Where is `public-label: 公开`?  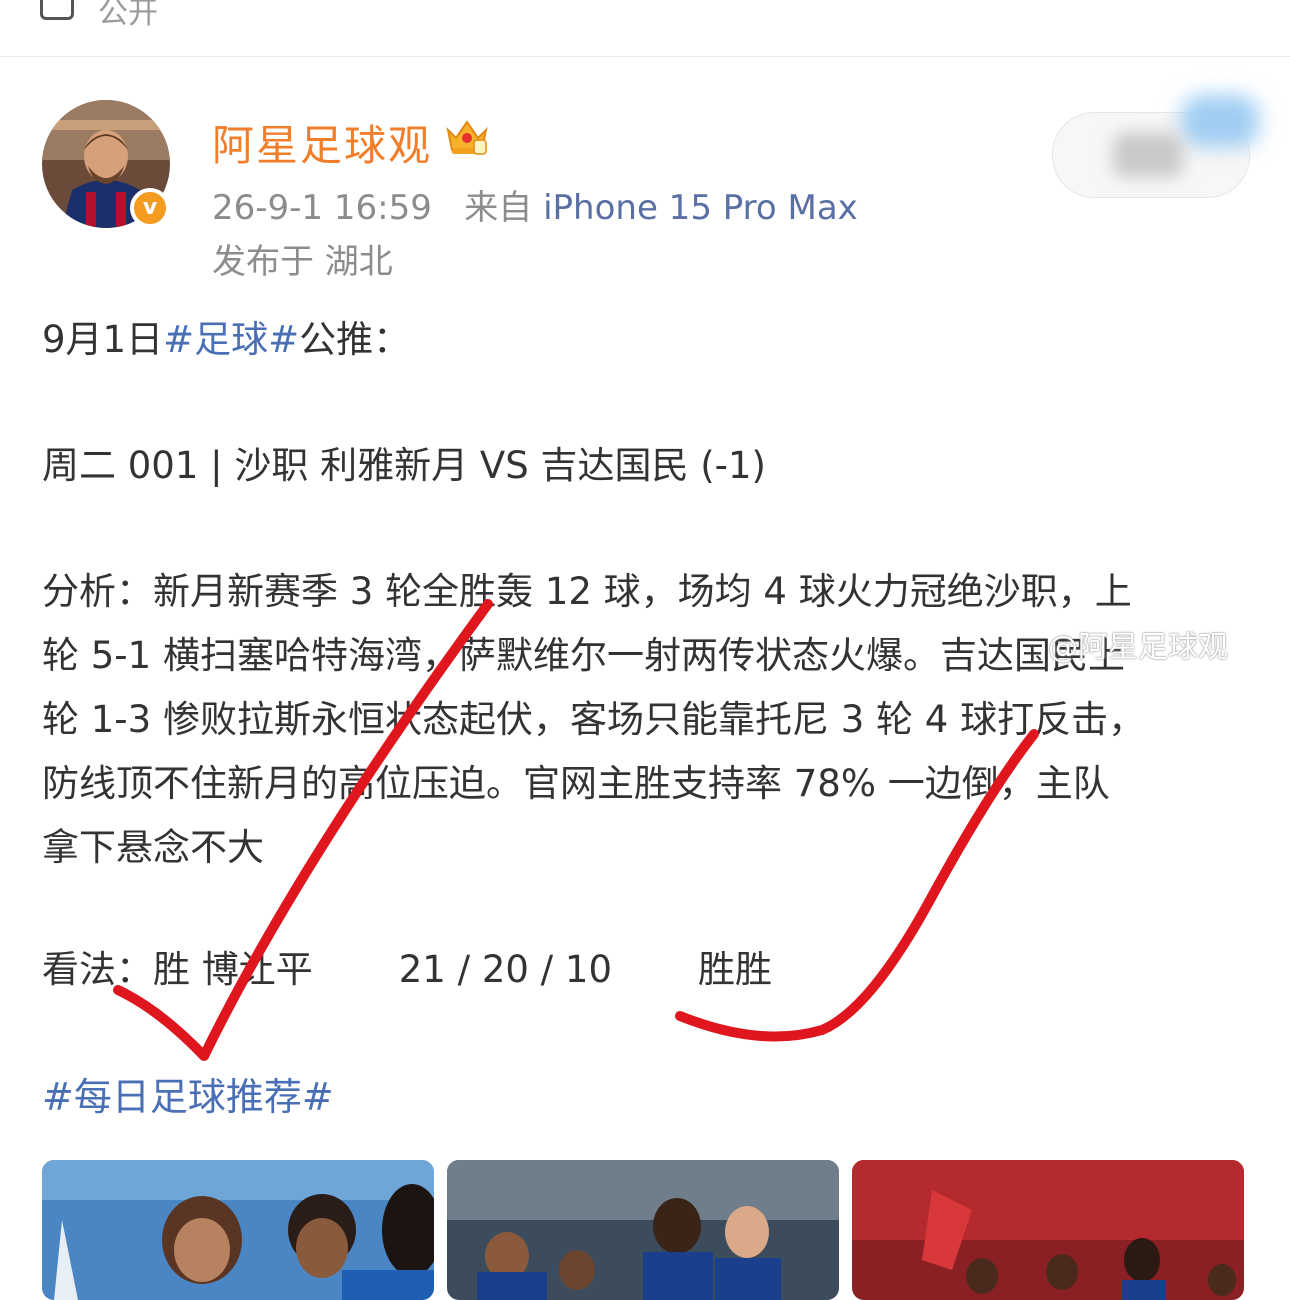 public-label: 公开 is located at coordinates (128, 15).